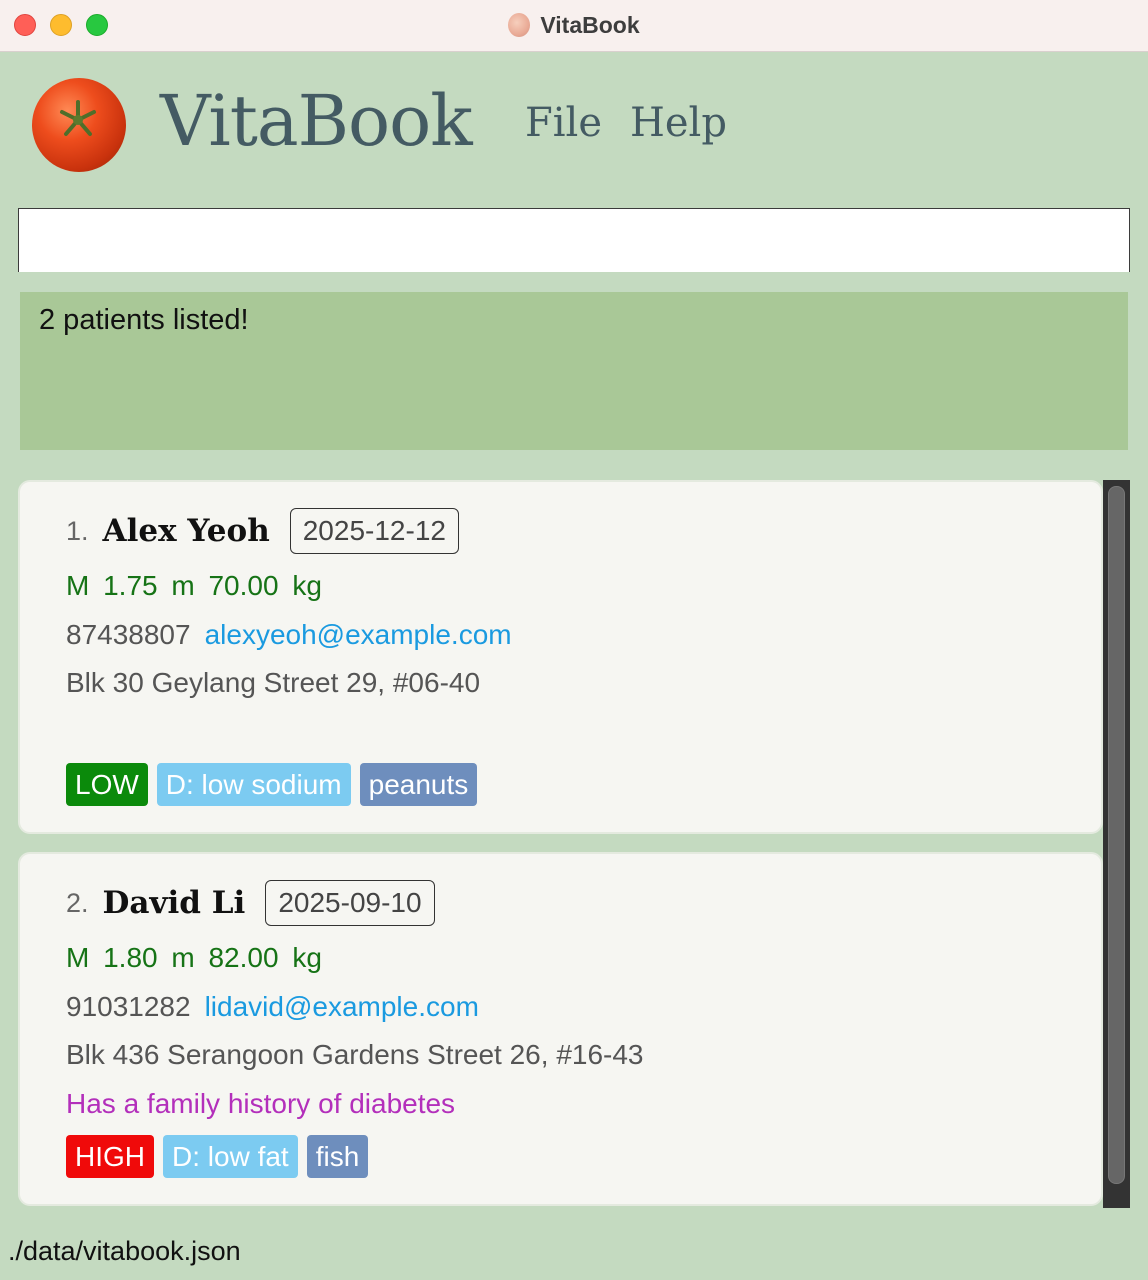  Describe the element at coordinates (342, 1006) in the screenshot. I see `patient-email: lidavid@example.com` at that location.